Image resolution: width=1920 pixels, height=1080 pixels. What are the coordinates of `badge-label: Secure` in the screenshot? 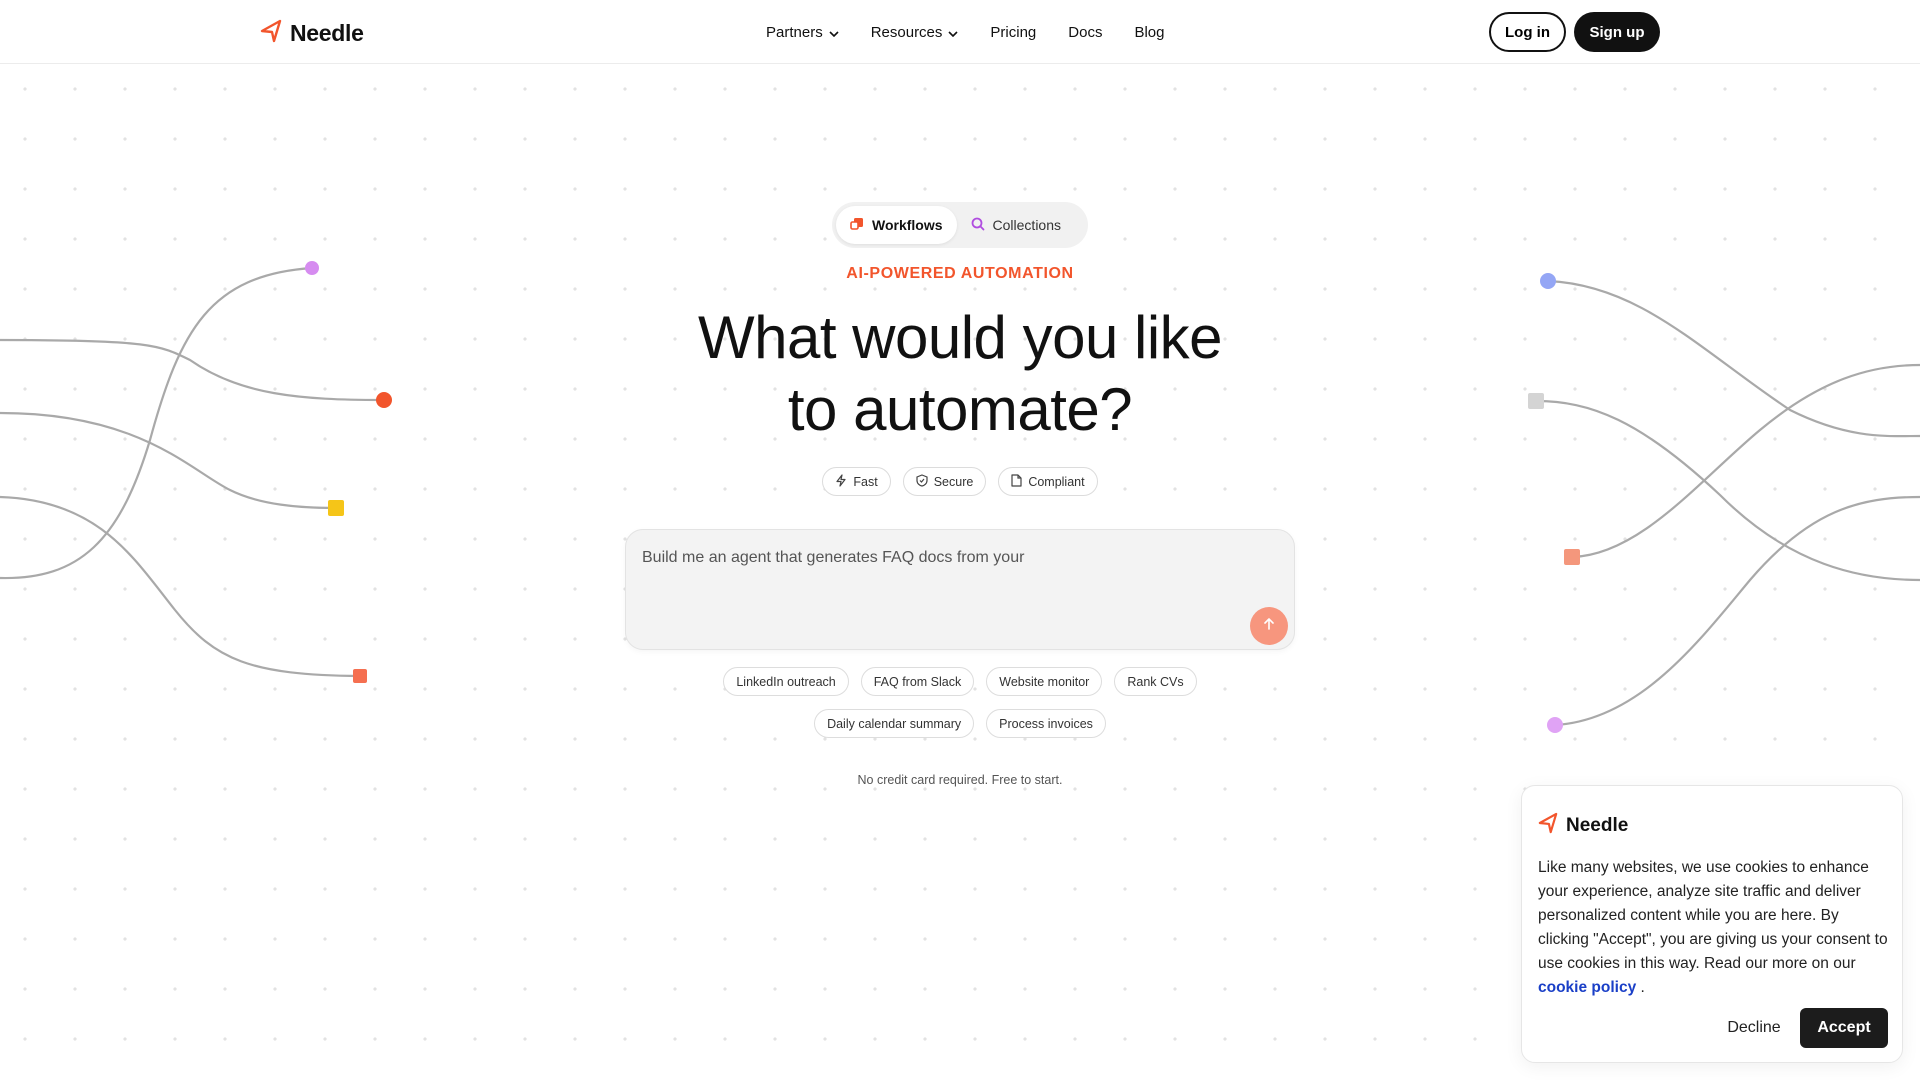 It's located at (953, 481).